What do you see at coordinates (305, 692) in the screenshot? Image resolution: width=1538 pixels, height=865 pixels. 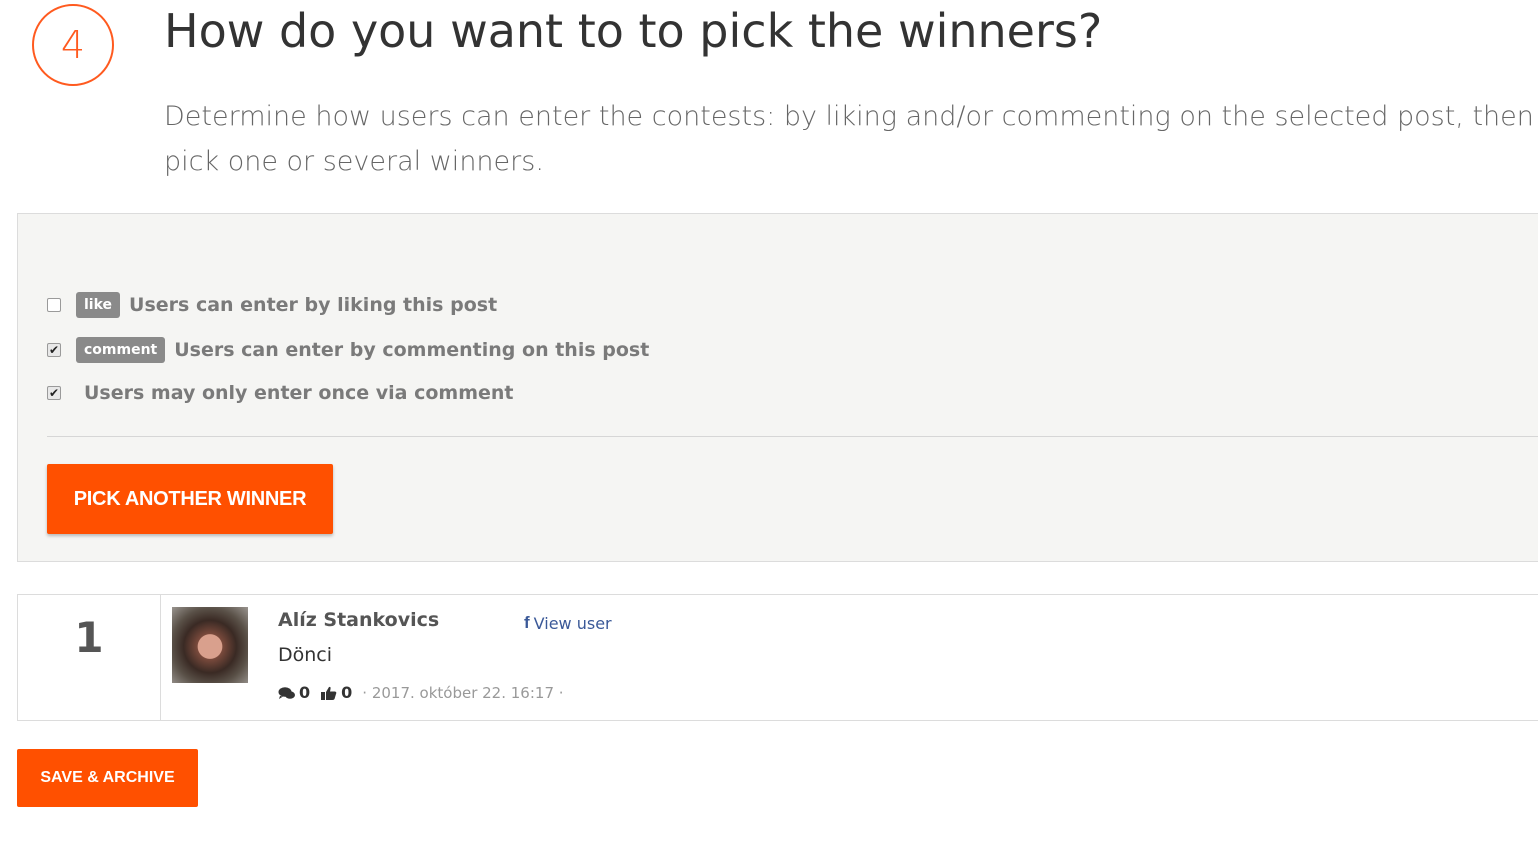 I see `comment-count: 0` at bounding box center [305, 692].